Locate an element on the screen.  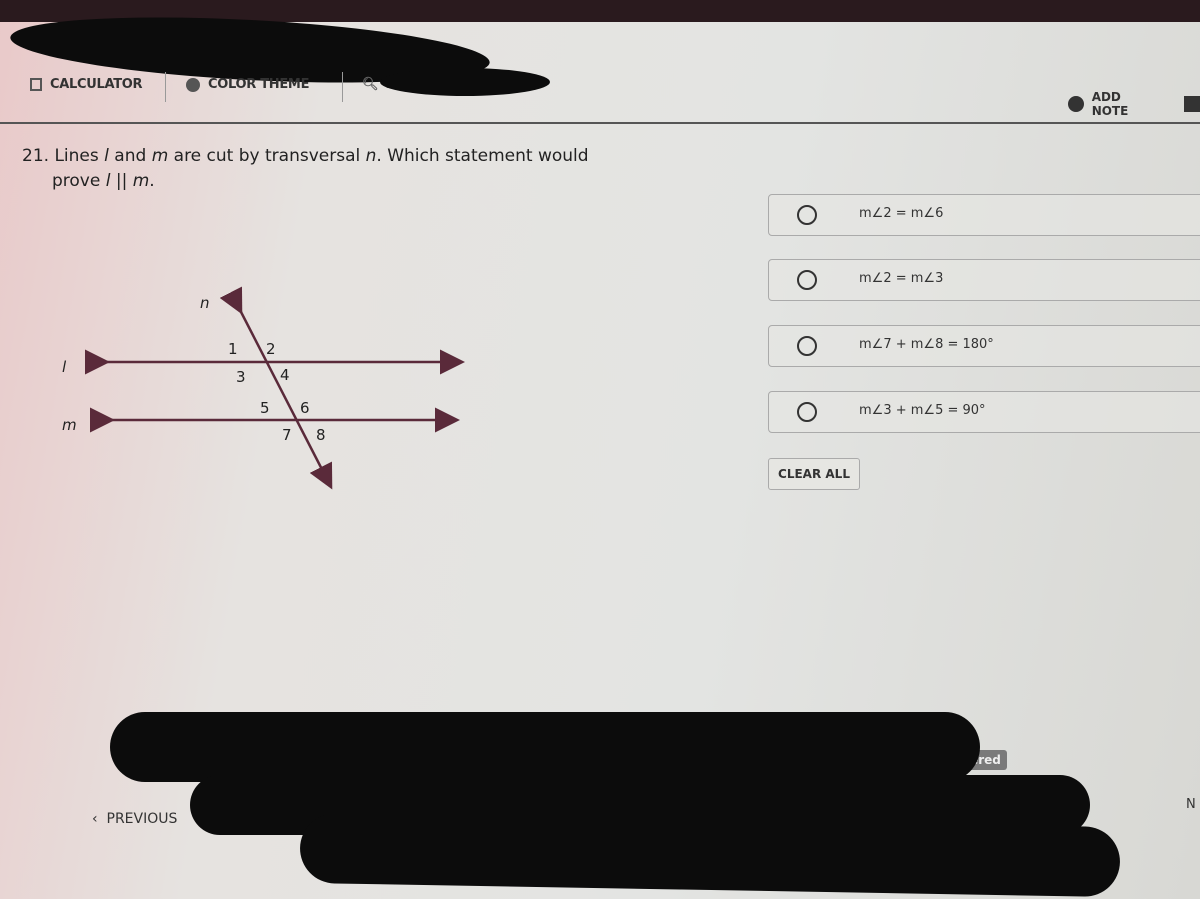
transversal-diagram: n l m 1 2 3 4 5 6 7 8 is located at coordinates (263, 388).